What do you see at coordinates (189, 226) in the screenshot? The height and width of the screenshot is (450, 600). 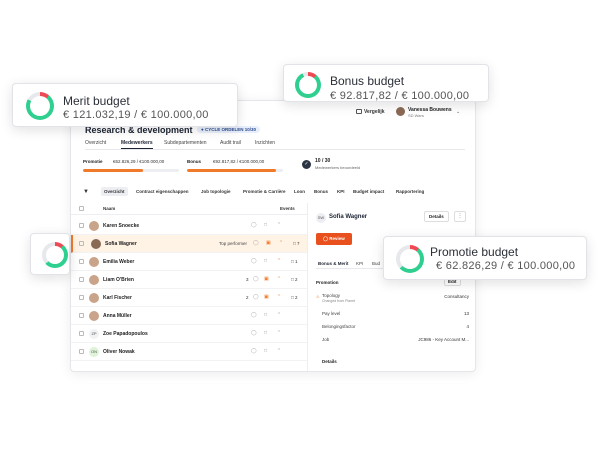 I see `table-row: Karen Snoecke ◯ □ ⌃` at bounding box center [189, 226].